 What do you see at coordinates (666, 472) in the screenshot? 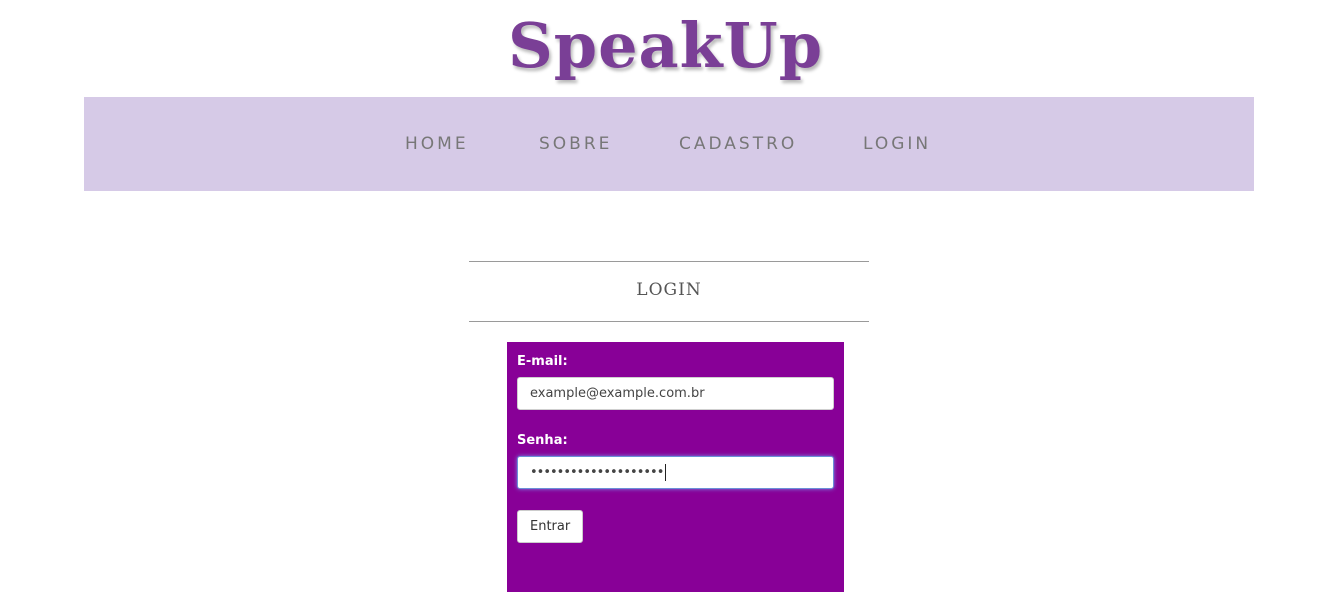
I see `text-caret` at bounding box center [666, 472].